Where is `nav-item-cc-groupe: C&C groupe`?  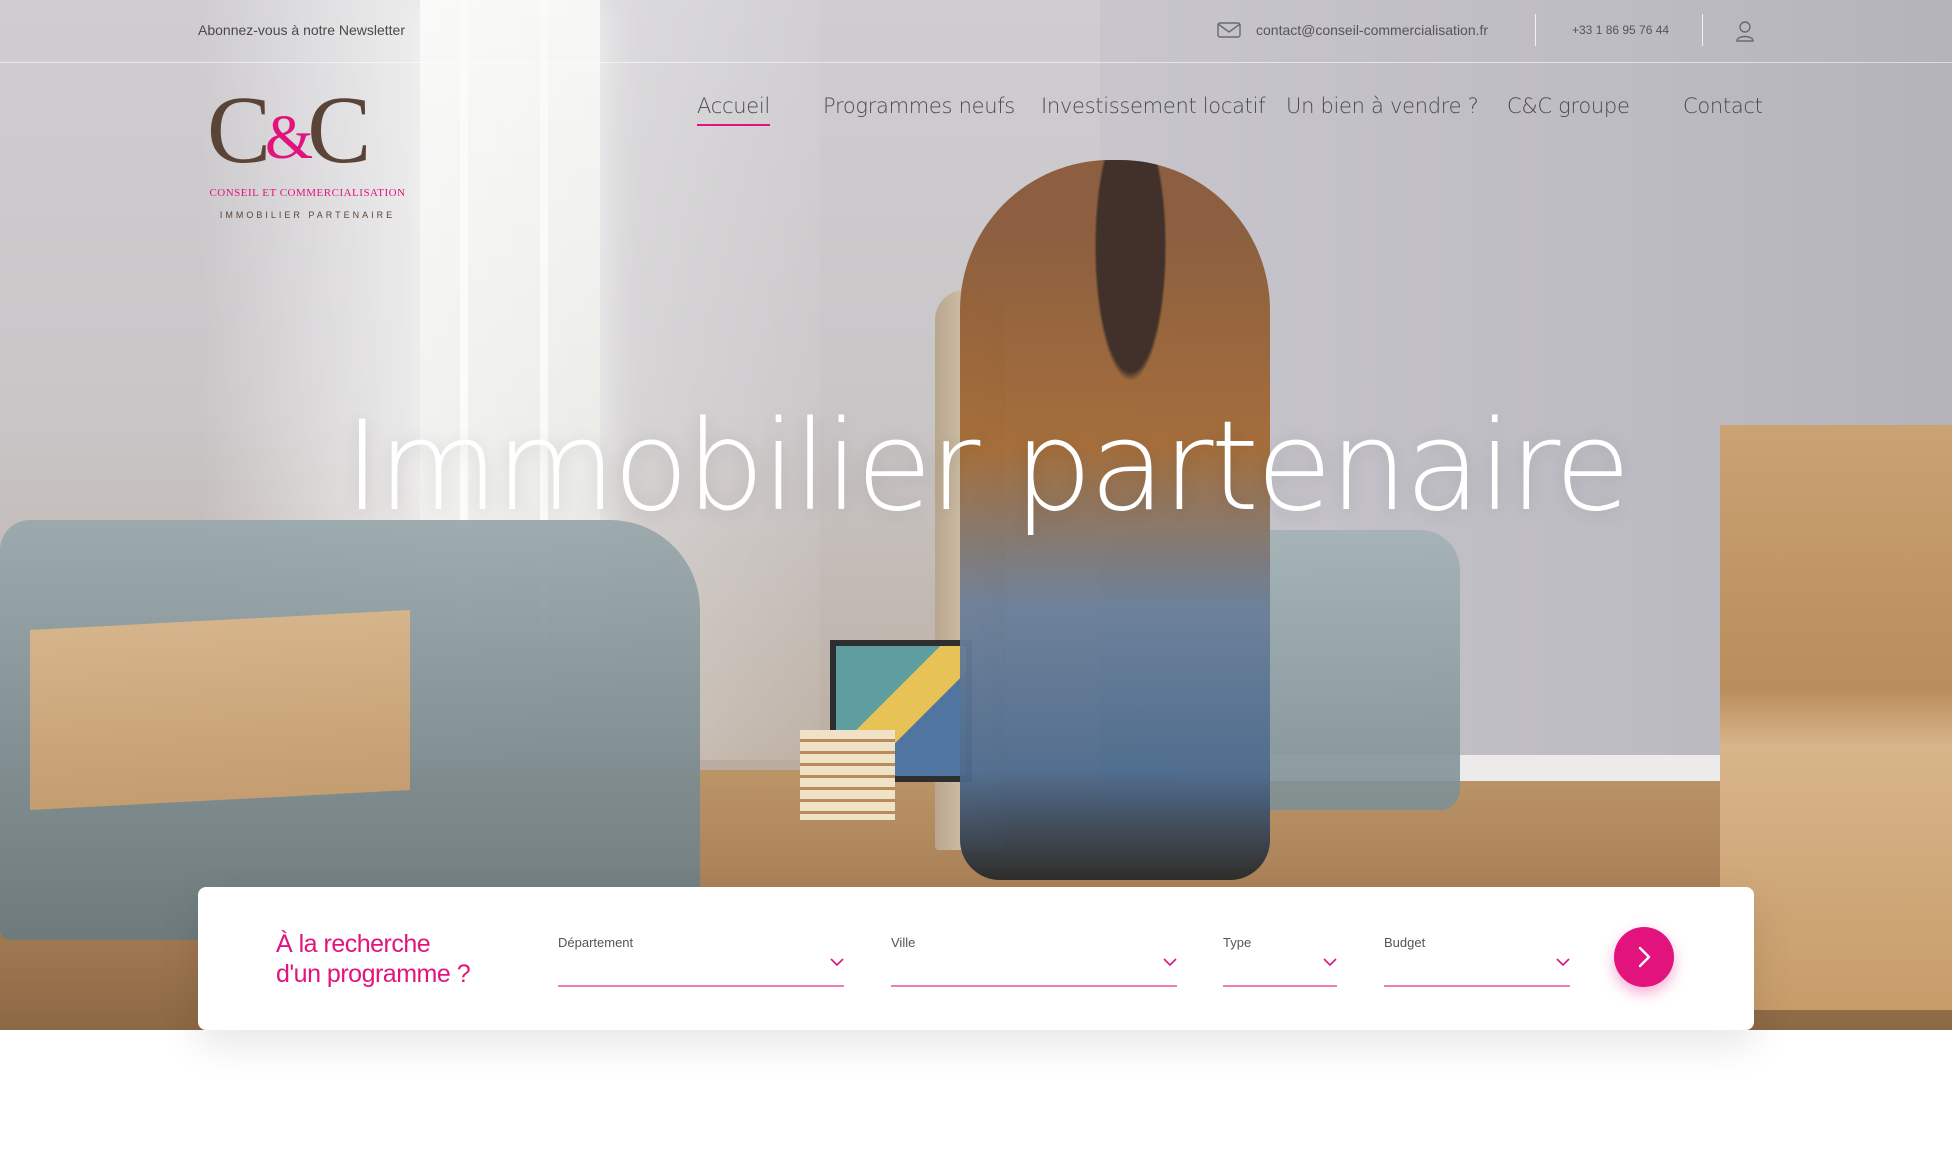 nav-item-cc-groupe: C&C groupe is located at coordinates (1568, 106).